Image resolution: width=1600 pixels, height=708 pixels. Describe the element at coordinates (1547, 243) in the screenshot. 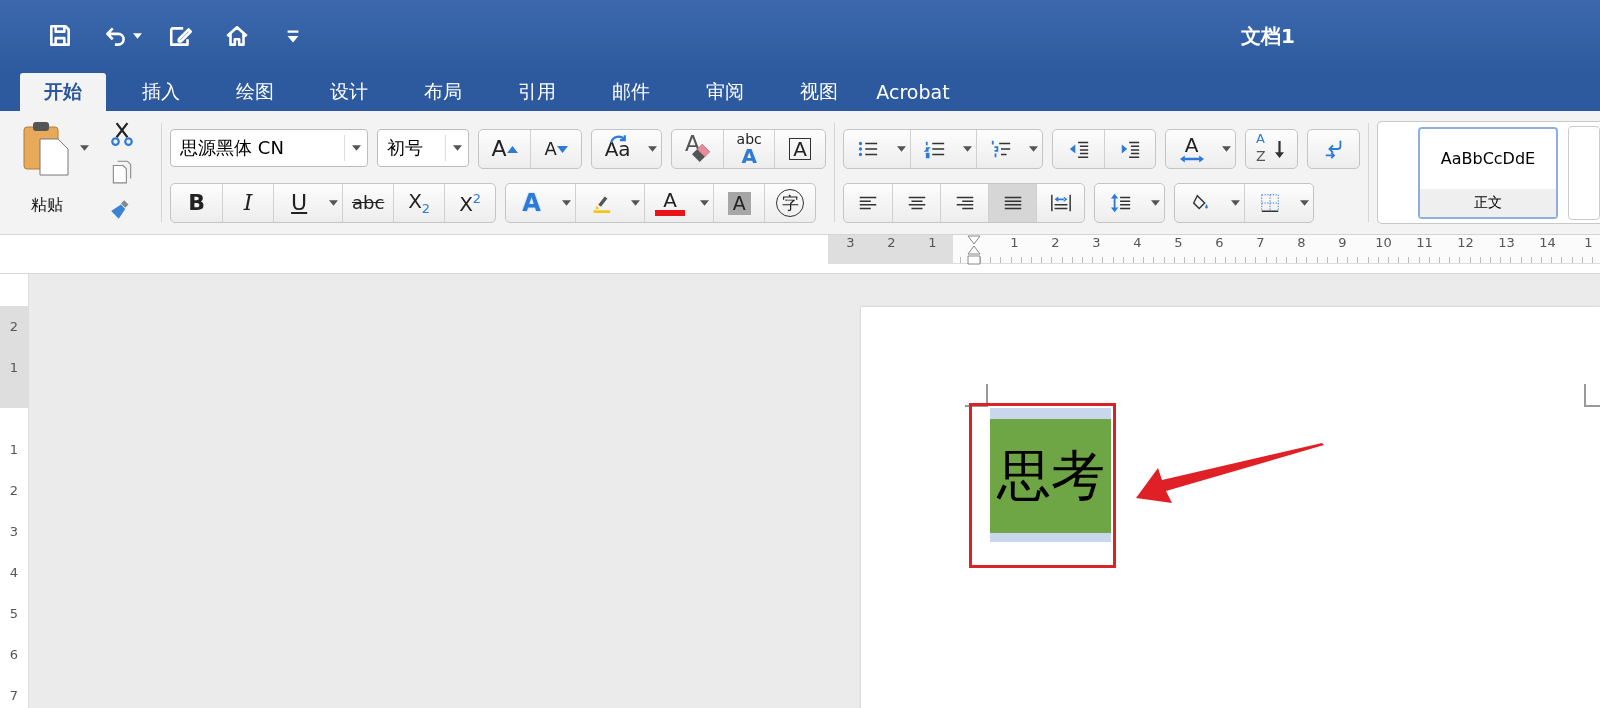

I see `ruler-number: 14` at that location.